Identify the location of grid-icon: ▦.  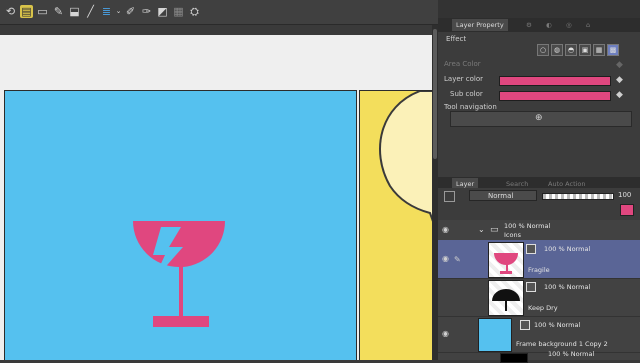
(178, 11).